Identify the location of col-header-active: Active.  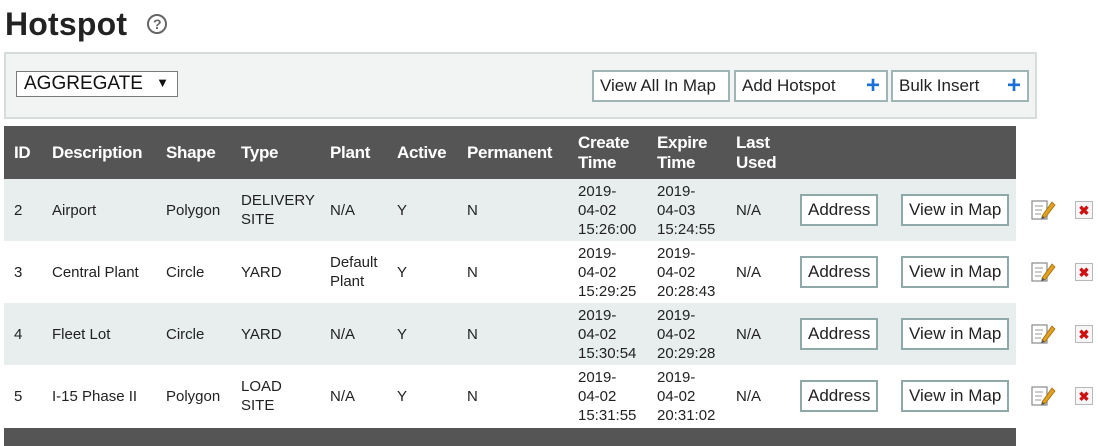
(422, 152).